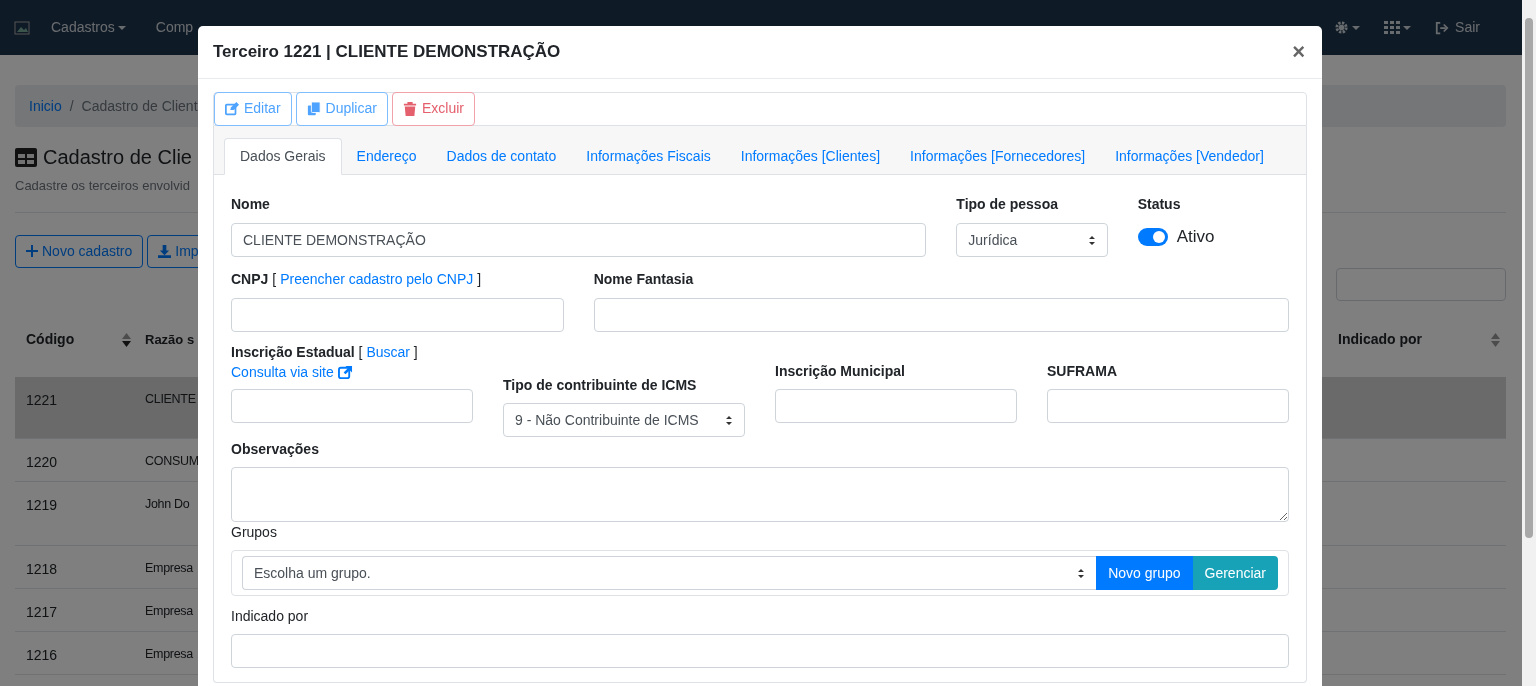 The height and width of the screenshot is (686, 1536). I want to click on download-icon, so click(165, 251).